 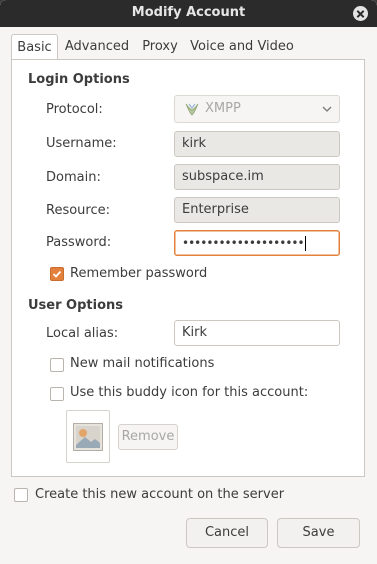 What do you see at coordinates (21, 495) in the screenshot?
I see `create-account-checkbox` at bounding box center [21, 495].